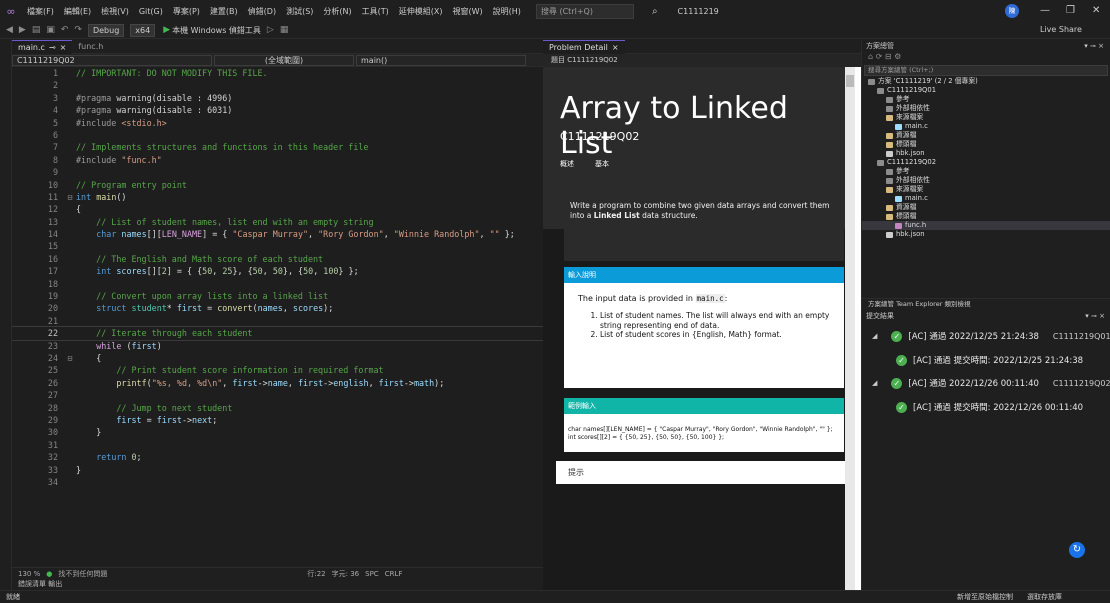 This screenshot has width=1110, height=603. Describe the element at coordinates (277, 172) in the screenshot. I see `code-line: 9` at that location.